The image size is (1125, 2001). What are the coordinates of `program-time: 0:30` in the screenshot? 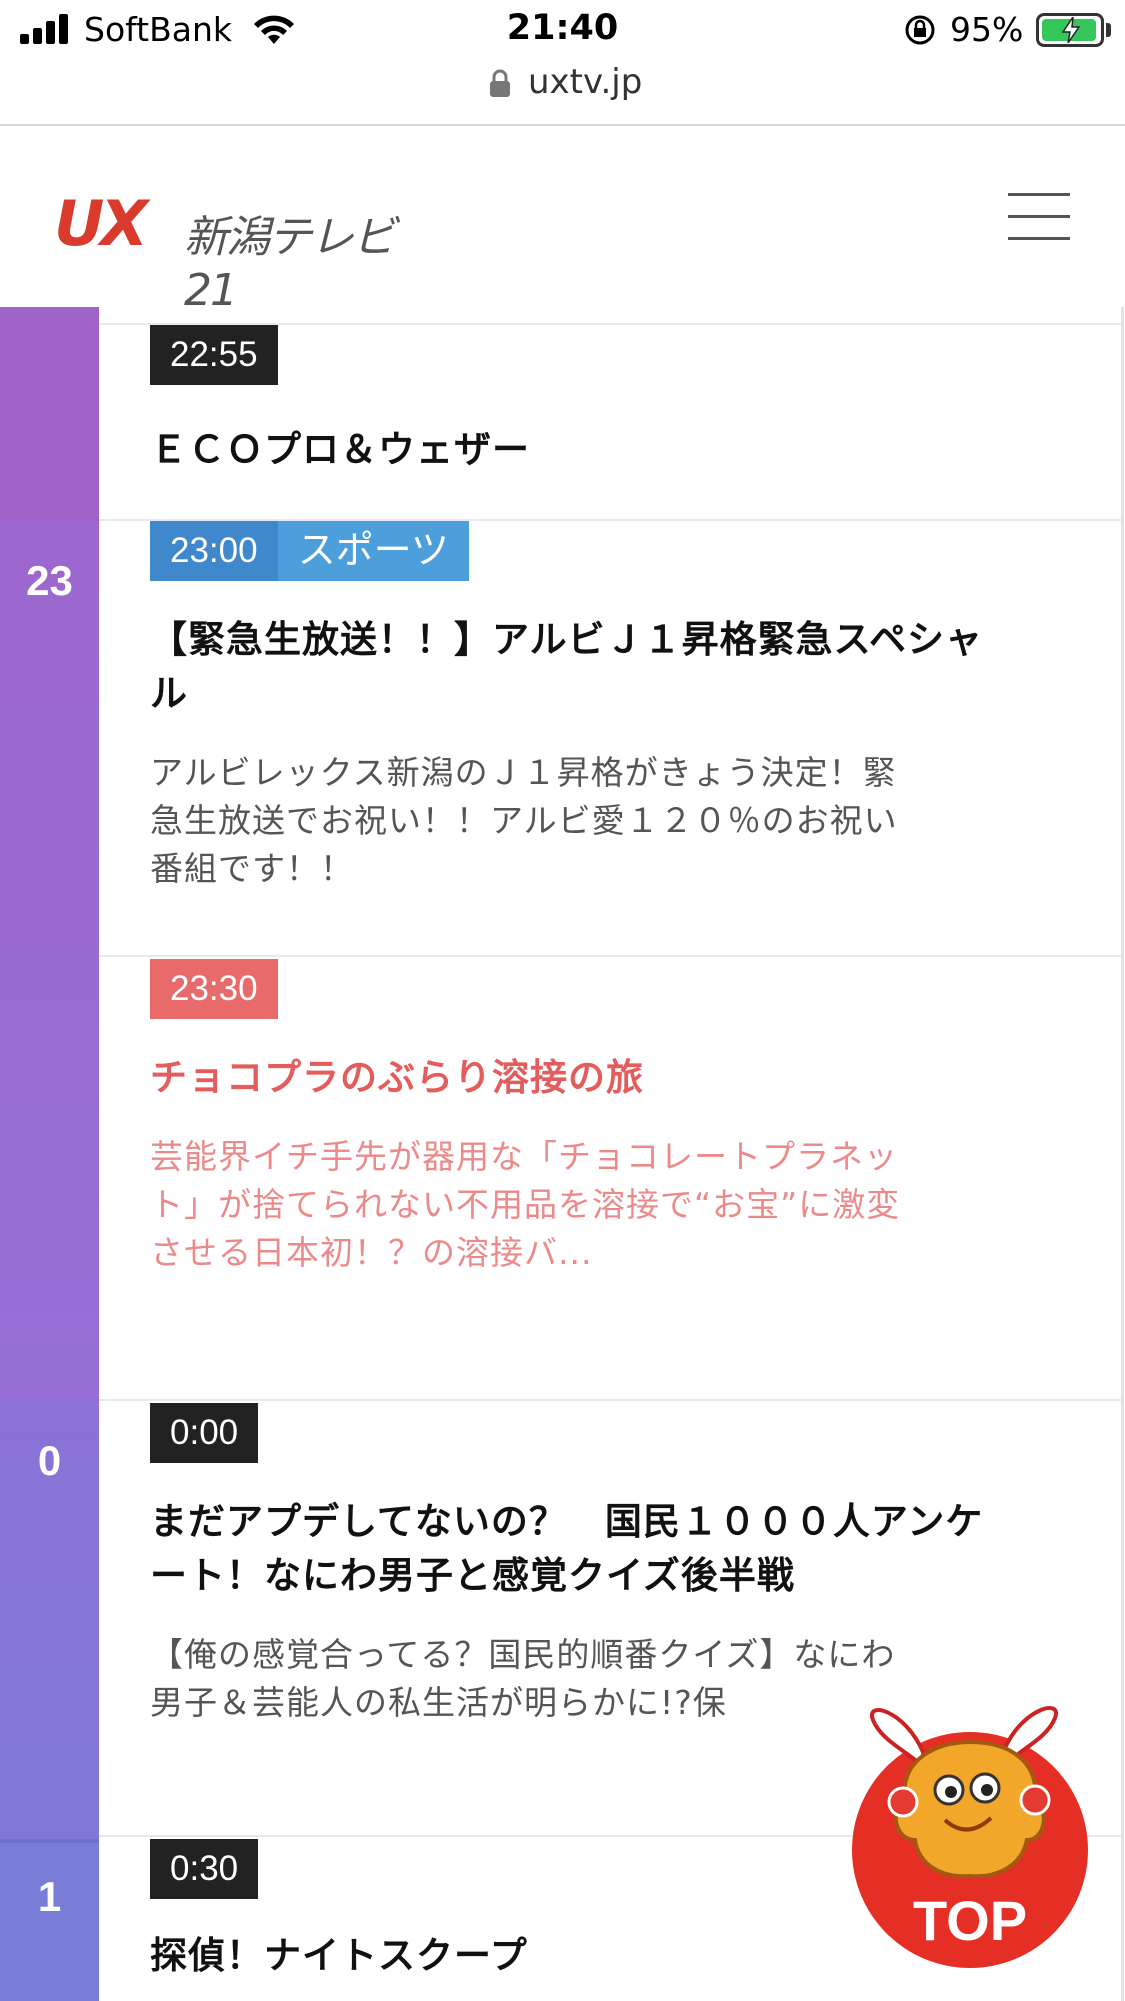 It's located at (204, 1869).